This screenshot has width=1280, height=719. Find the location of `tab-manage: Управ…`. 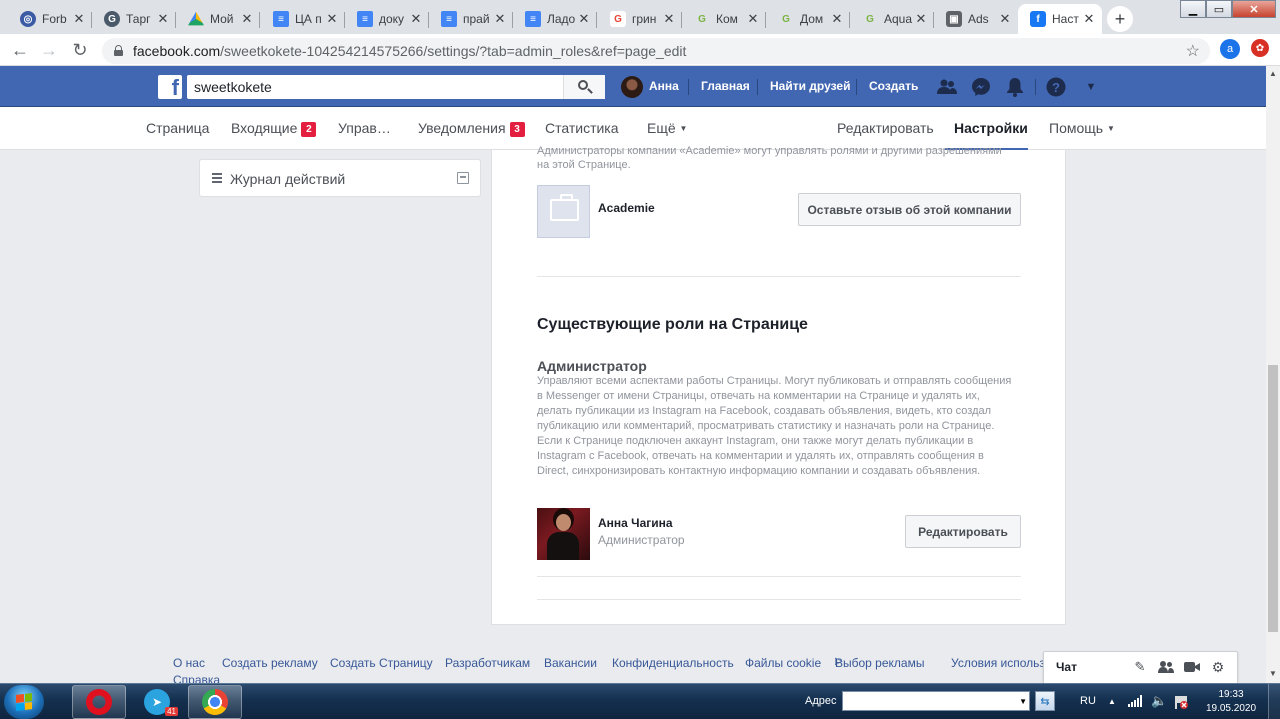

tab-manage: Управ… is located at coordinates (364, 128).